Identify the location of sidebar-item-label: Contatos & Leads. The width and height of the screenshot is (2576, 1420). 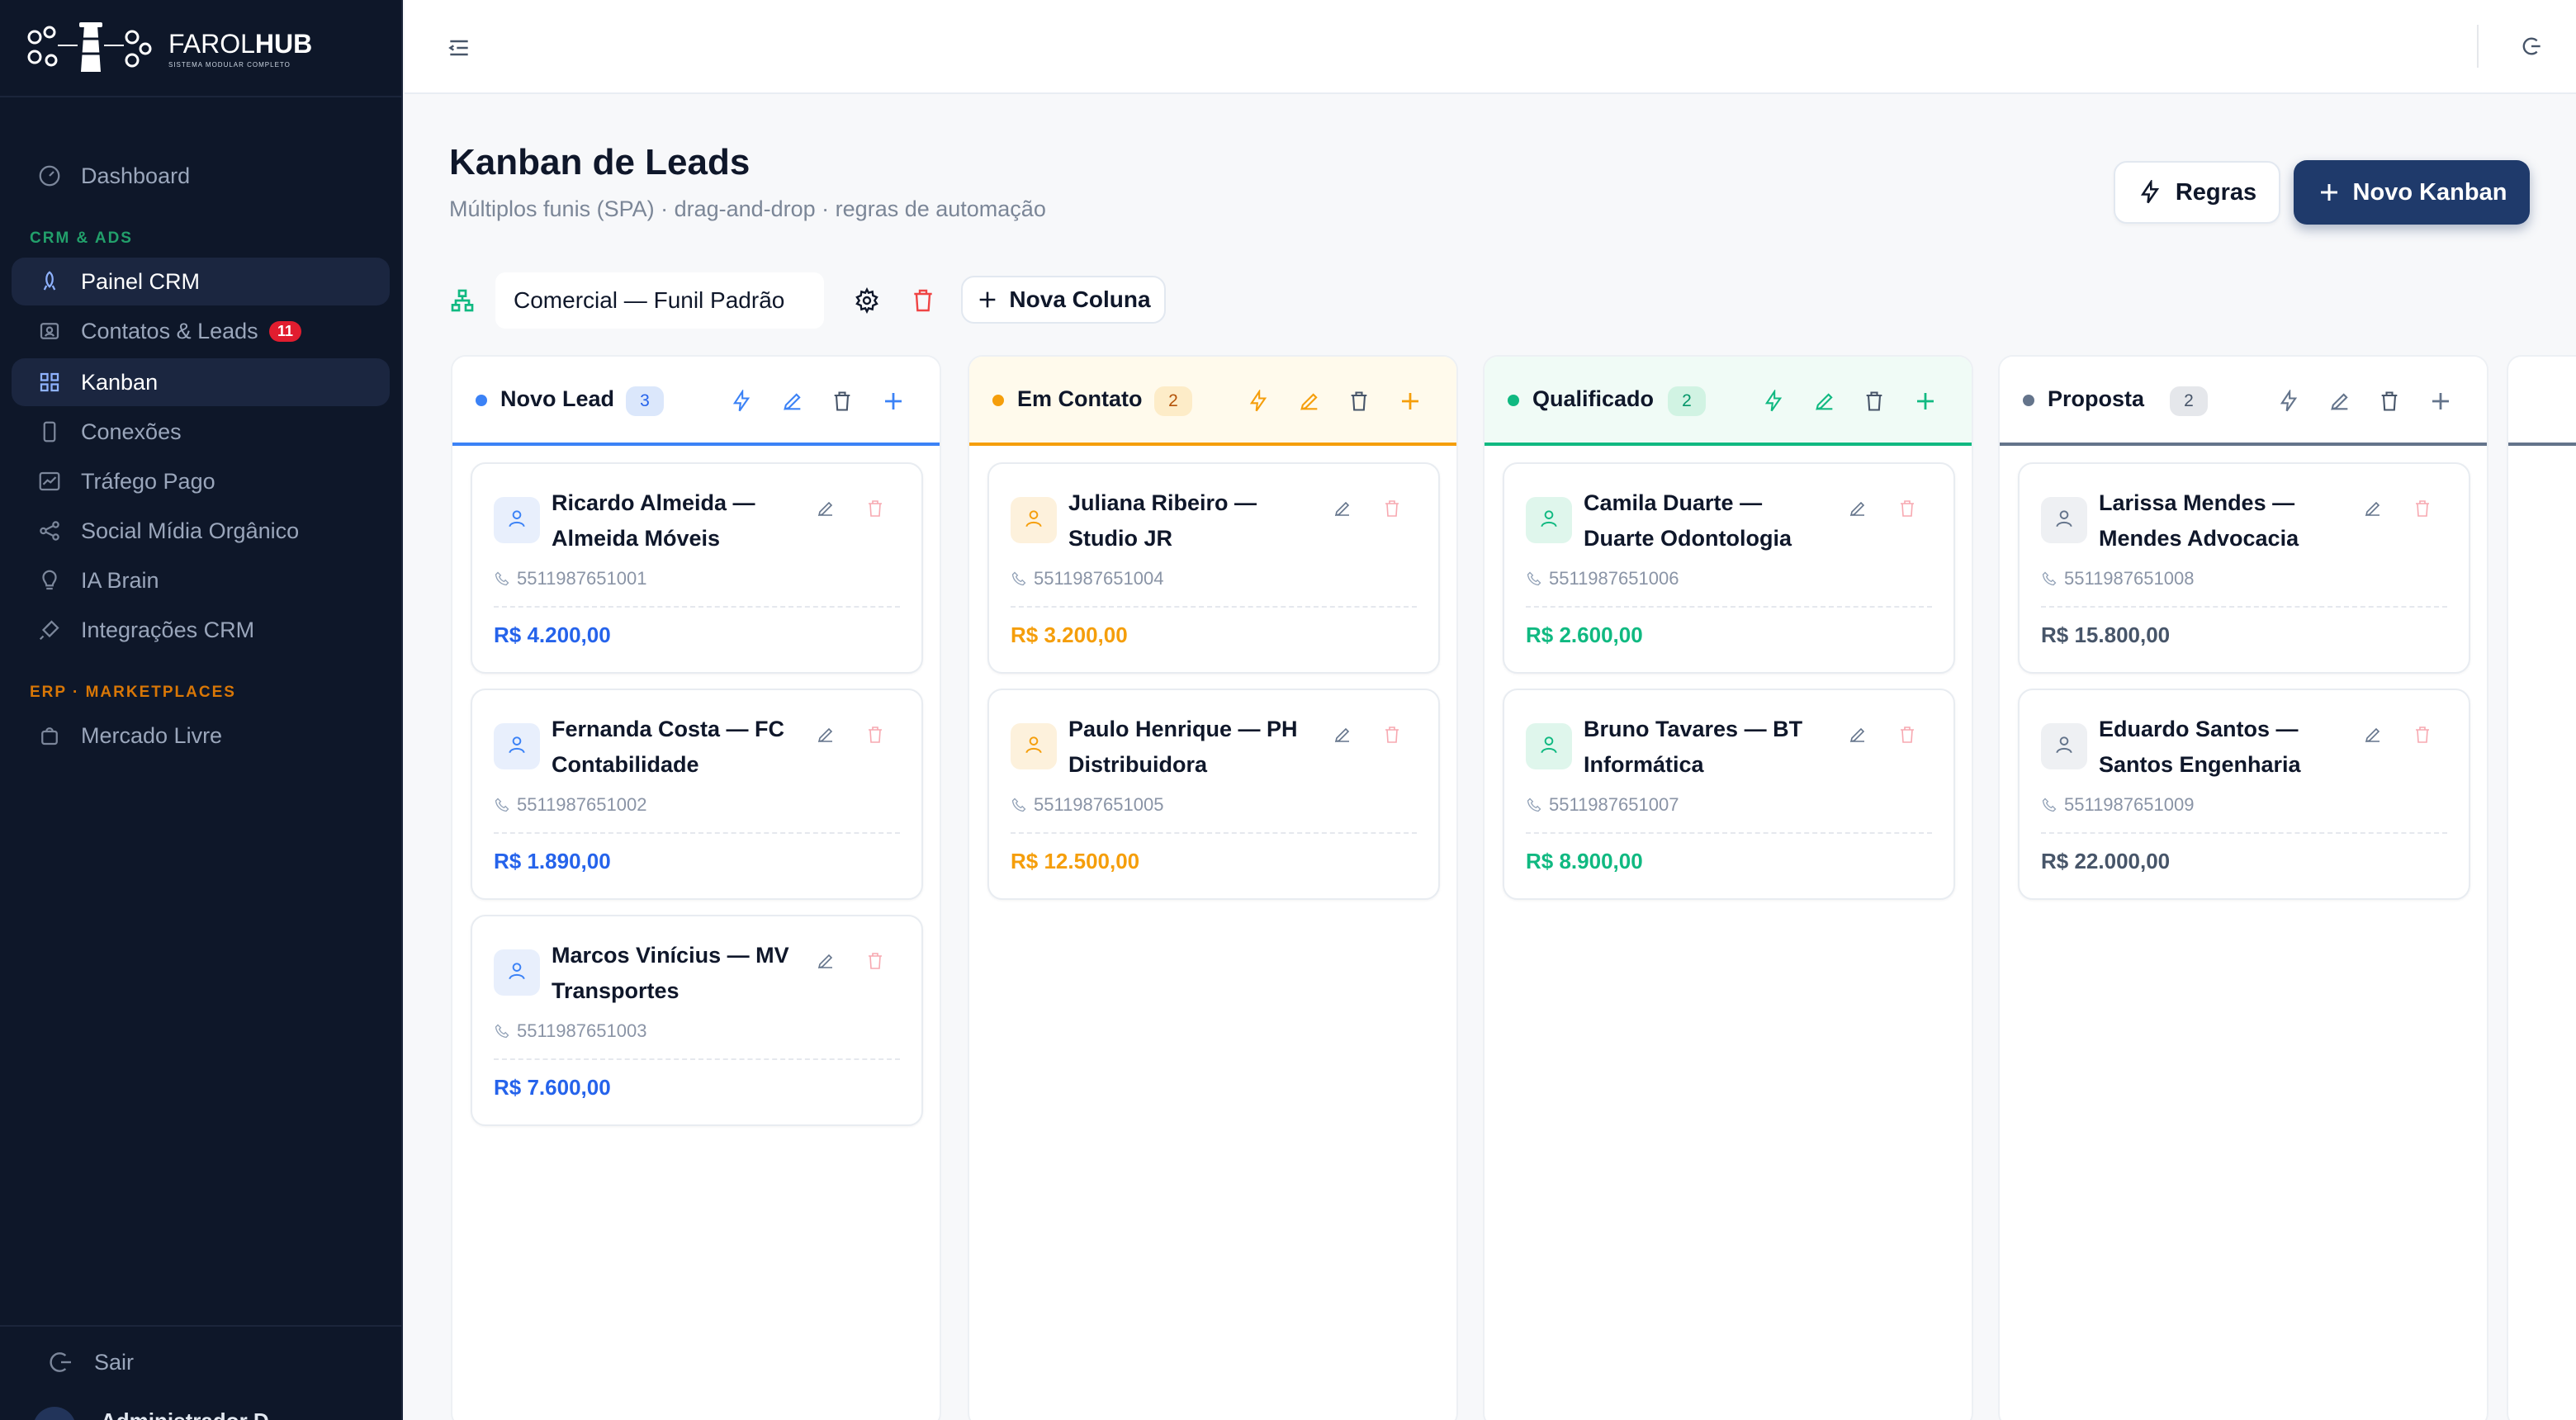
(169, 330).